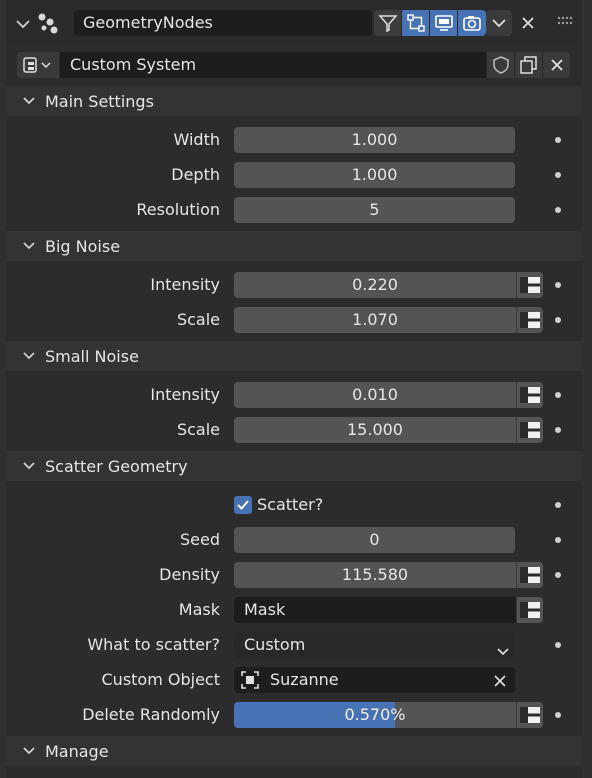 The width and height of the screenshot is (592, 778). I want to click on fake-user-shield-icon, so click(500, 65).